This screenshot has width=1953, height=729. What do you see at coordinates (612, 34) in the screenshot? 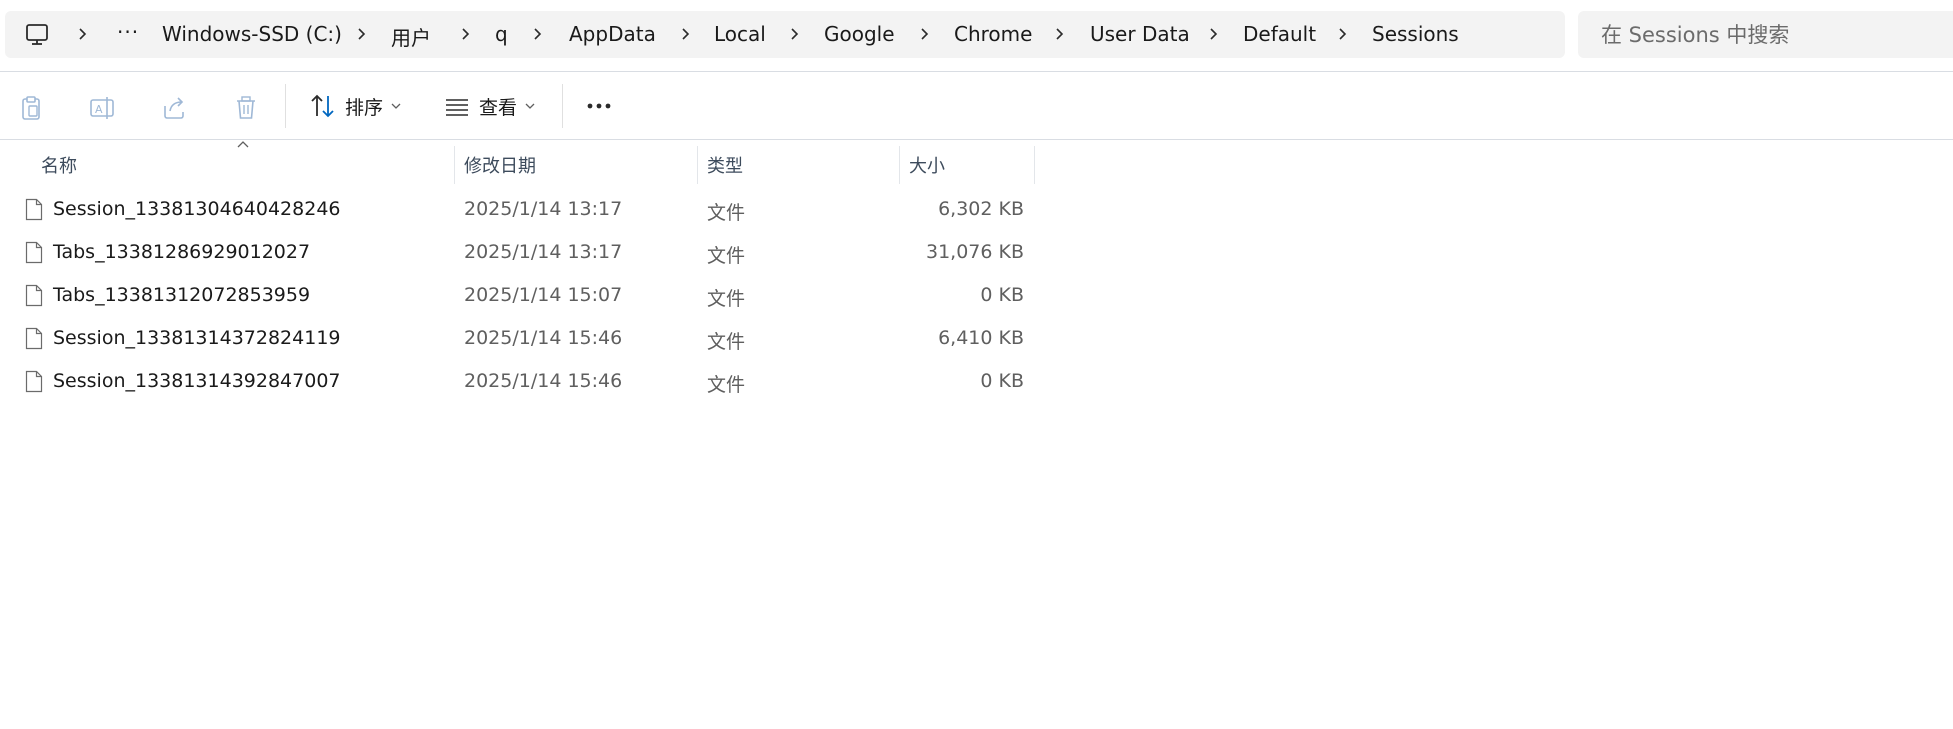
I see `breadcrumb-item-appdata: AppData` at bounding box center [612, 34].